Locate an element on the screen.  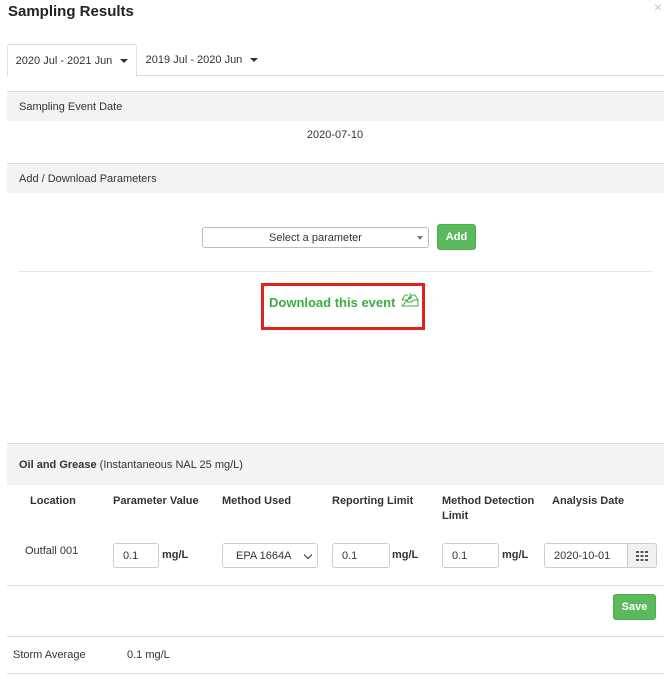
location-value: Outfall 001 is located at coordinates (52, 551).